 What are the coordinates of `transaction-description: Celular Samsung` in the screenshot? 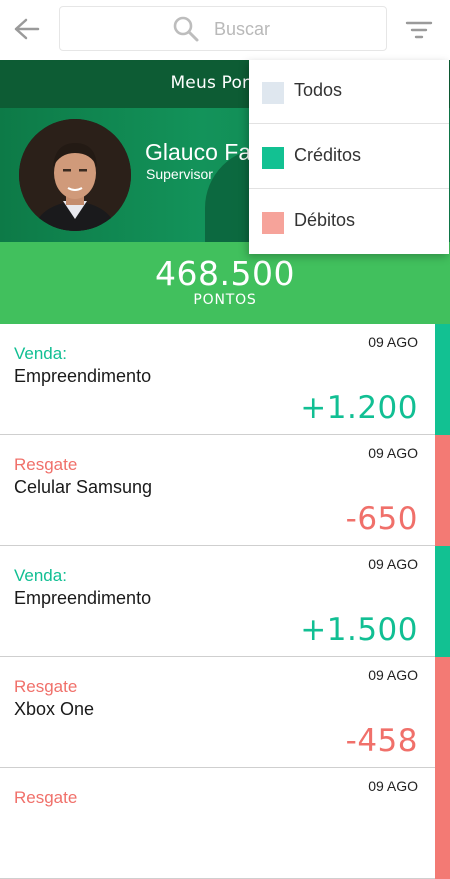 It's located at (83, 487).